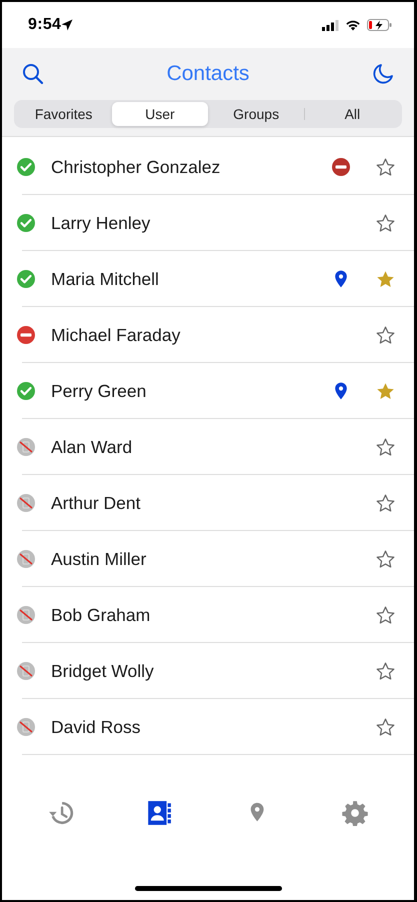  Describe the element at coordinates (159, 813) in the screenshot. I see `contact-book-icon` at that location.